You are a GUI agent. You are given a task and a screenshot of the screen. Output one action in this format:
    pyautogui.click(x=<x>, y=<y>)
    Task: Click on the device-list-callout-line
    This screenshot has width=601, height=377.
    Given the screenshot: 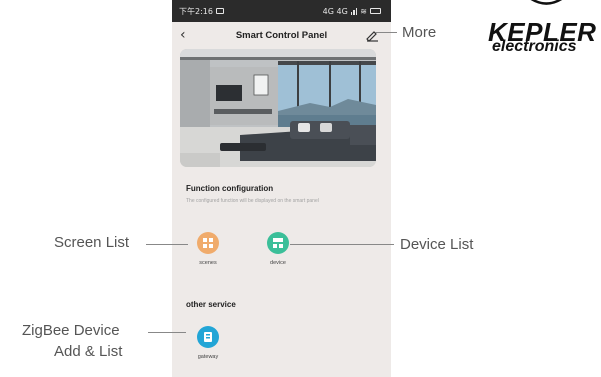 What is the action you would take?
    pyautogui.click(x=342, y=244)
    